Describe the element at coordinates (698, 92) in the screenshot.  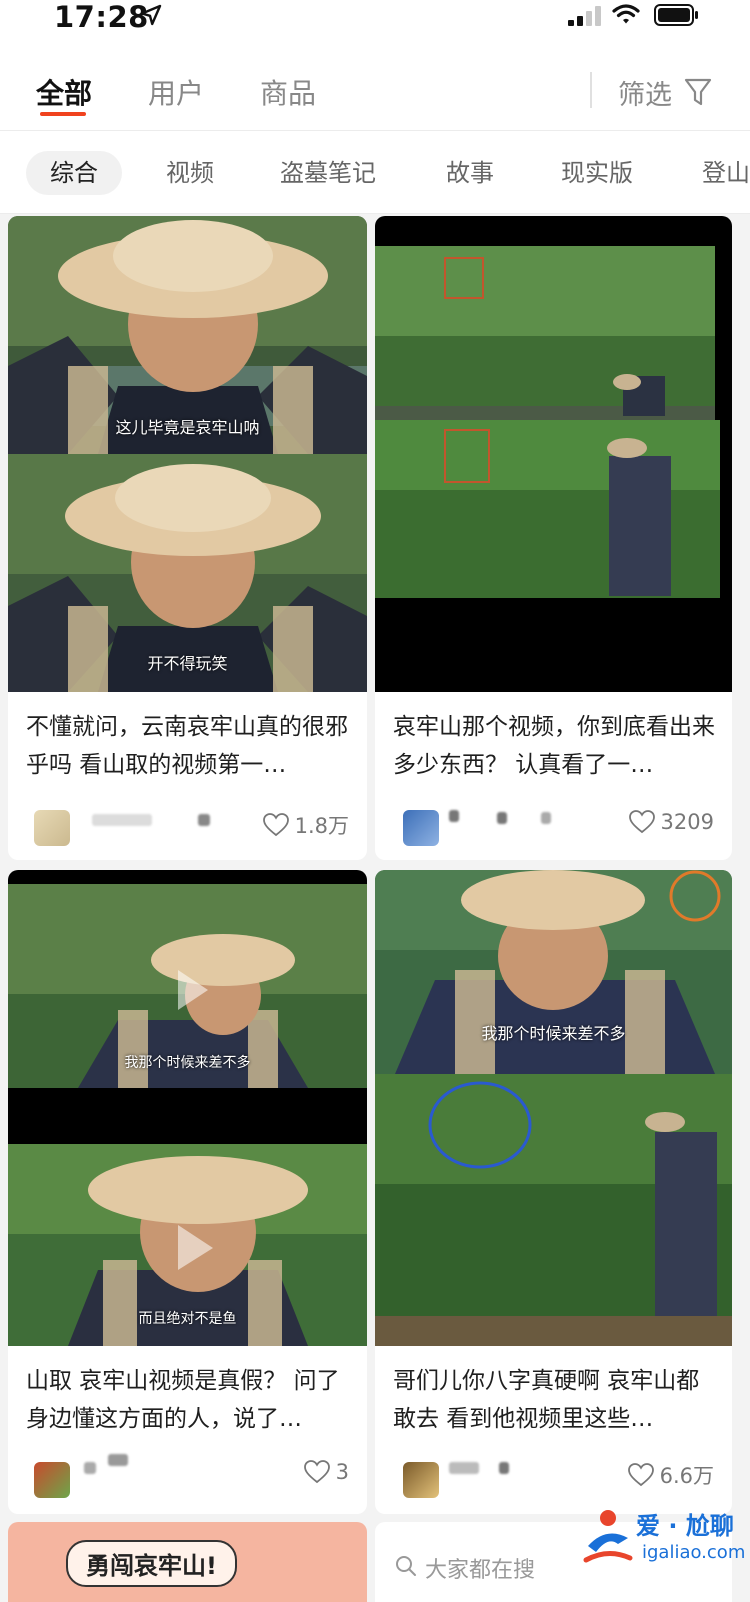
I see `funnel-icon` at that location.